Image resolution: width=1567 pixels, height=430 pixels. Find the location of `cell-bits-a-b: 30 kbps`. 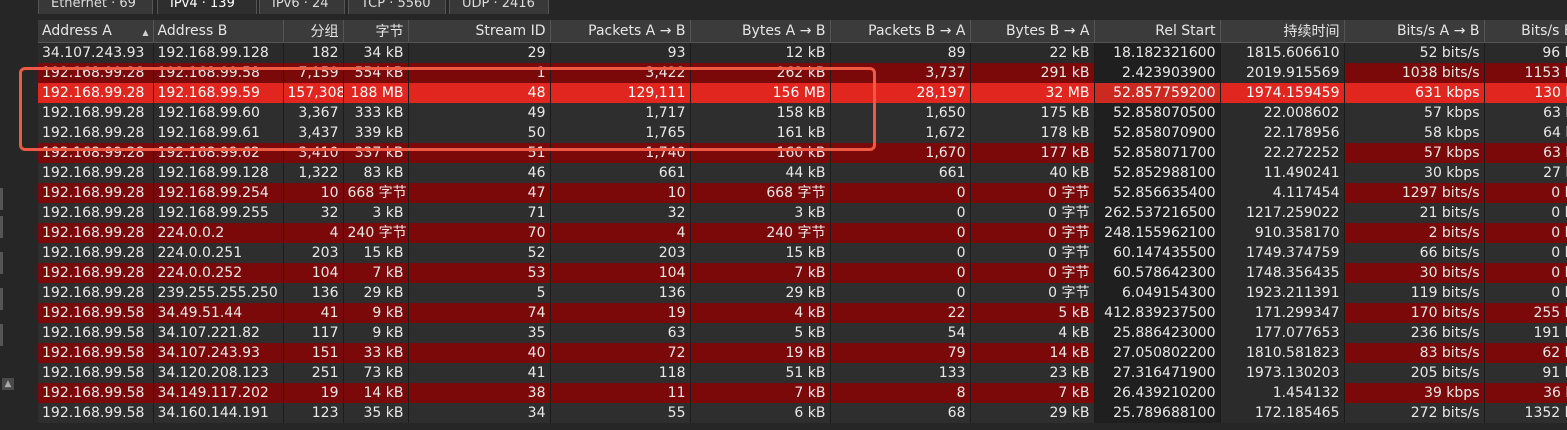

cell-bits-a-b: 30 kbps is located at coordinates (1414, 173).